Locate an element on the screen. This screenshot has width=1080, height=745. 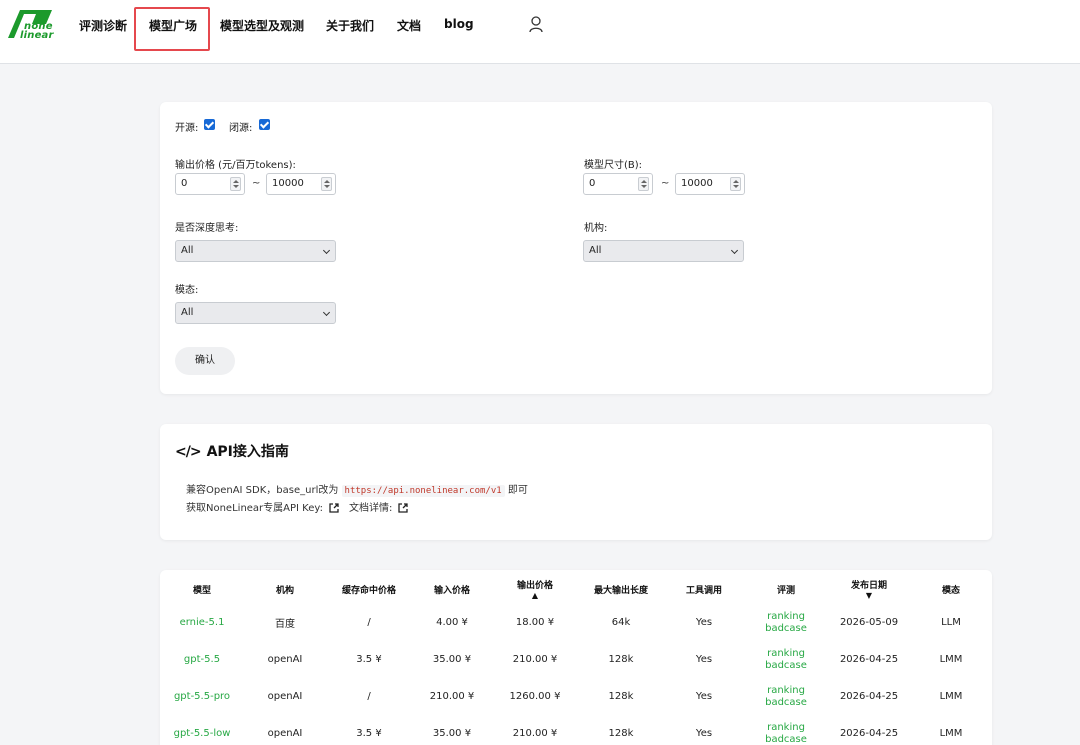
nav-item-blog: blog is located at coordinates (459, 24).